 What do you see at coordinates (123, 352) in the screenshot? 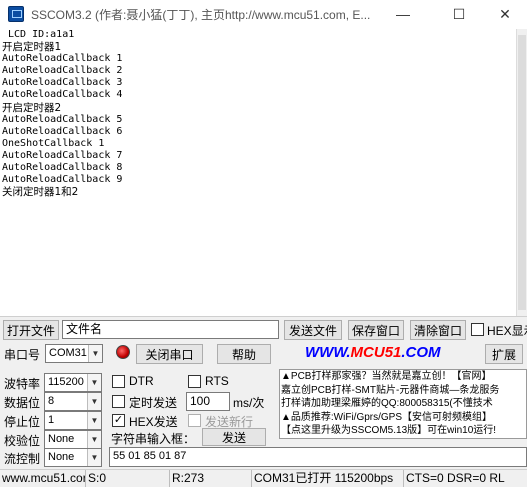
I see `port-status-led-icon` at bounding box center [123, 352].